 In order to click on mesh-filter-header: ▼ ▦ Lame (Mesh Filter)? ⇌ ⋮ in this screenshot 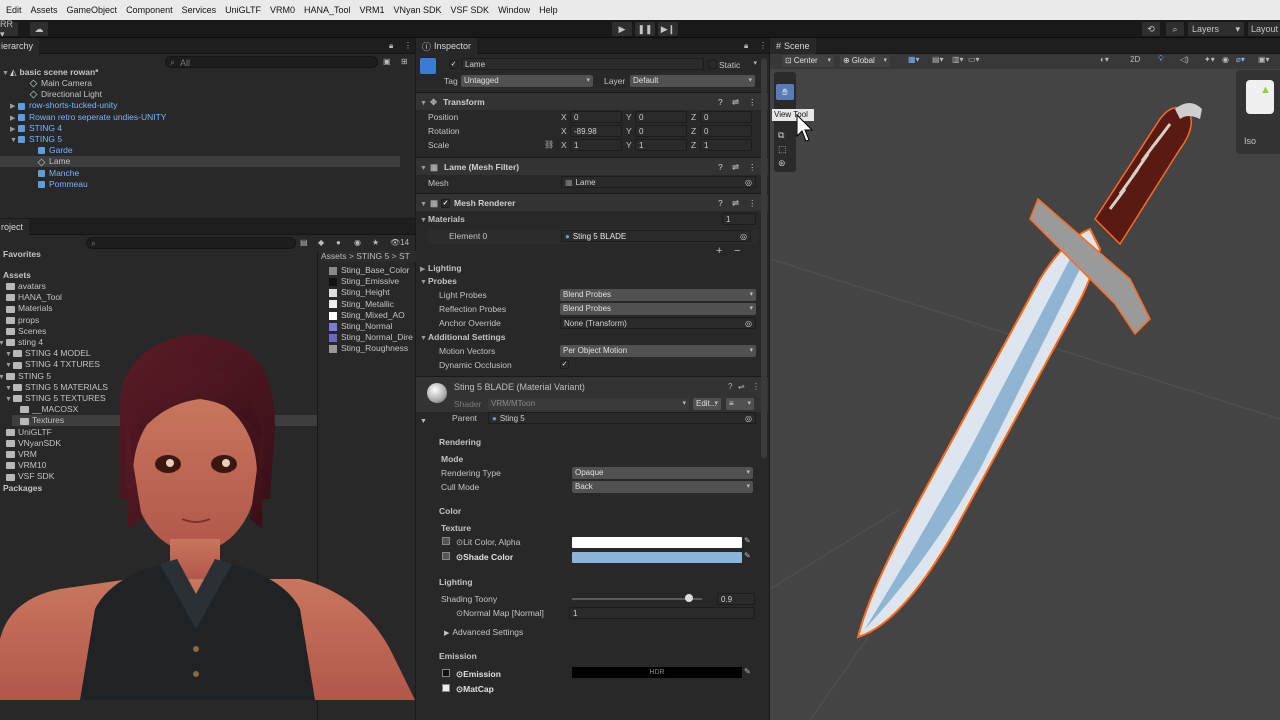, I will do `click(592, 166)`.